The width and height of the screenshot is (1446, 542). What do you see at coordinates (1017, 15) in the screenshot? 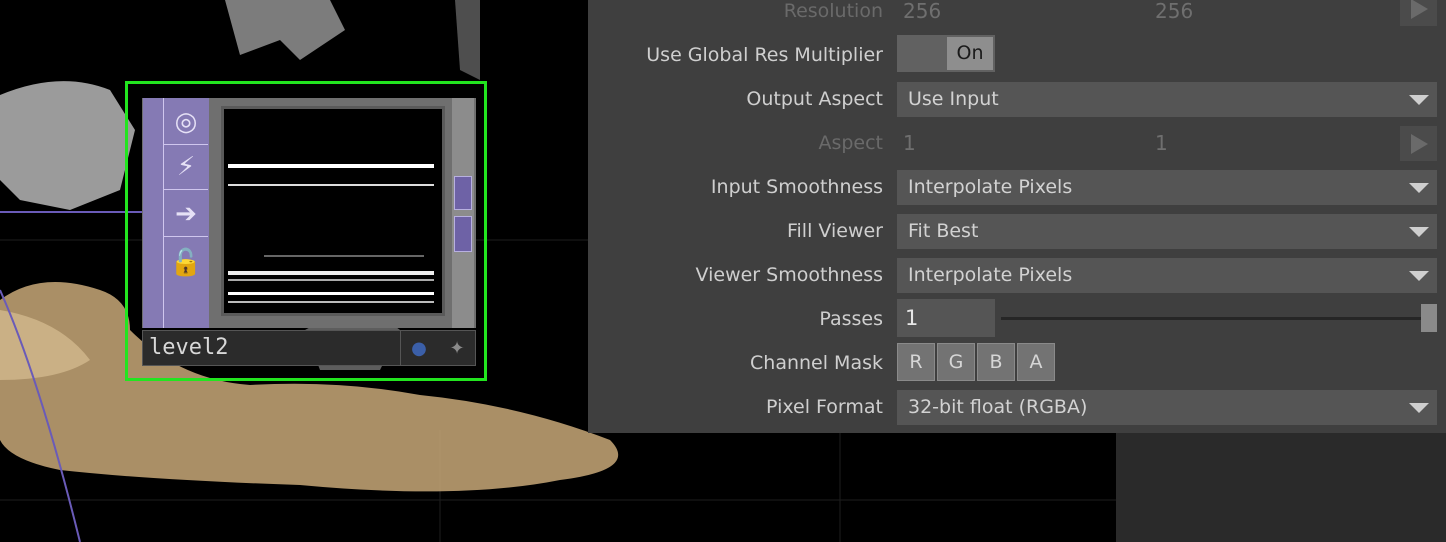
I see `param-resolution: Resolution 256 256` at bounding box center [1017, 15].